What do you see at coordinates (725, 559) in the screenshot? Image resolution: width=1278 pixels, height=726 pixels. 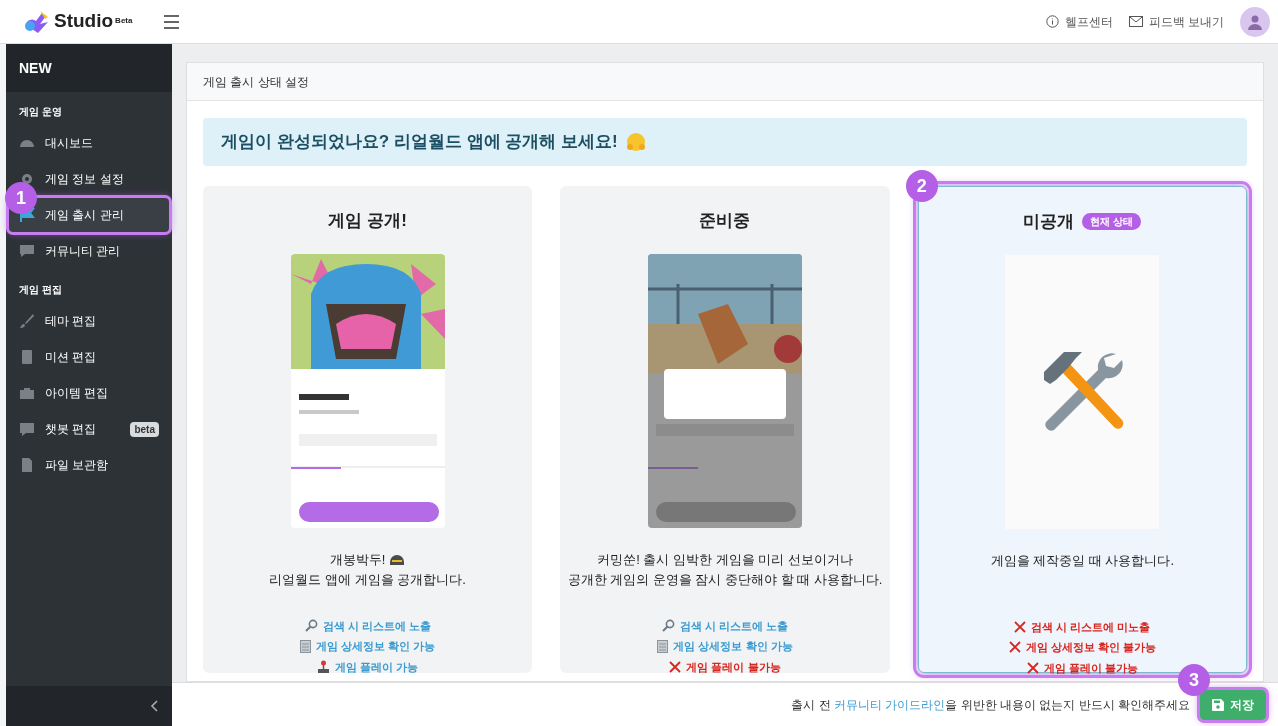 I see `card-description: 커밍쑨! 출시 임박한 게임을 미리 선보이거나` at bounding box center [725, 559].